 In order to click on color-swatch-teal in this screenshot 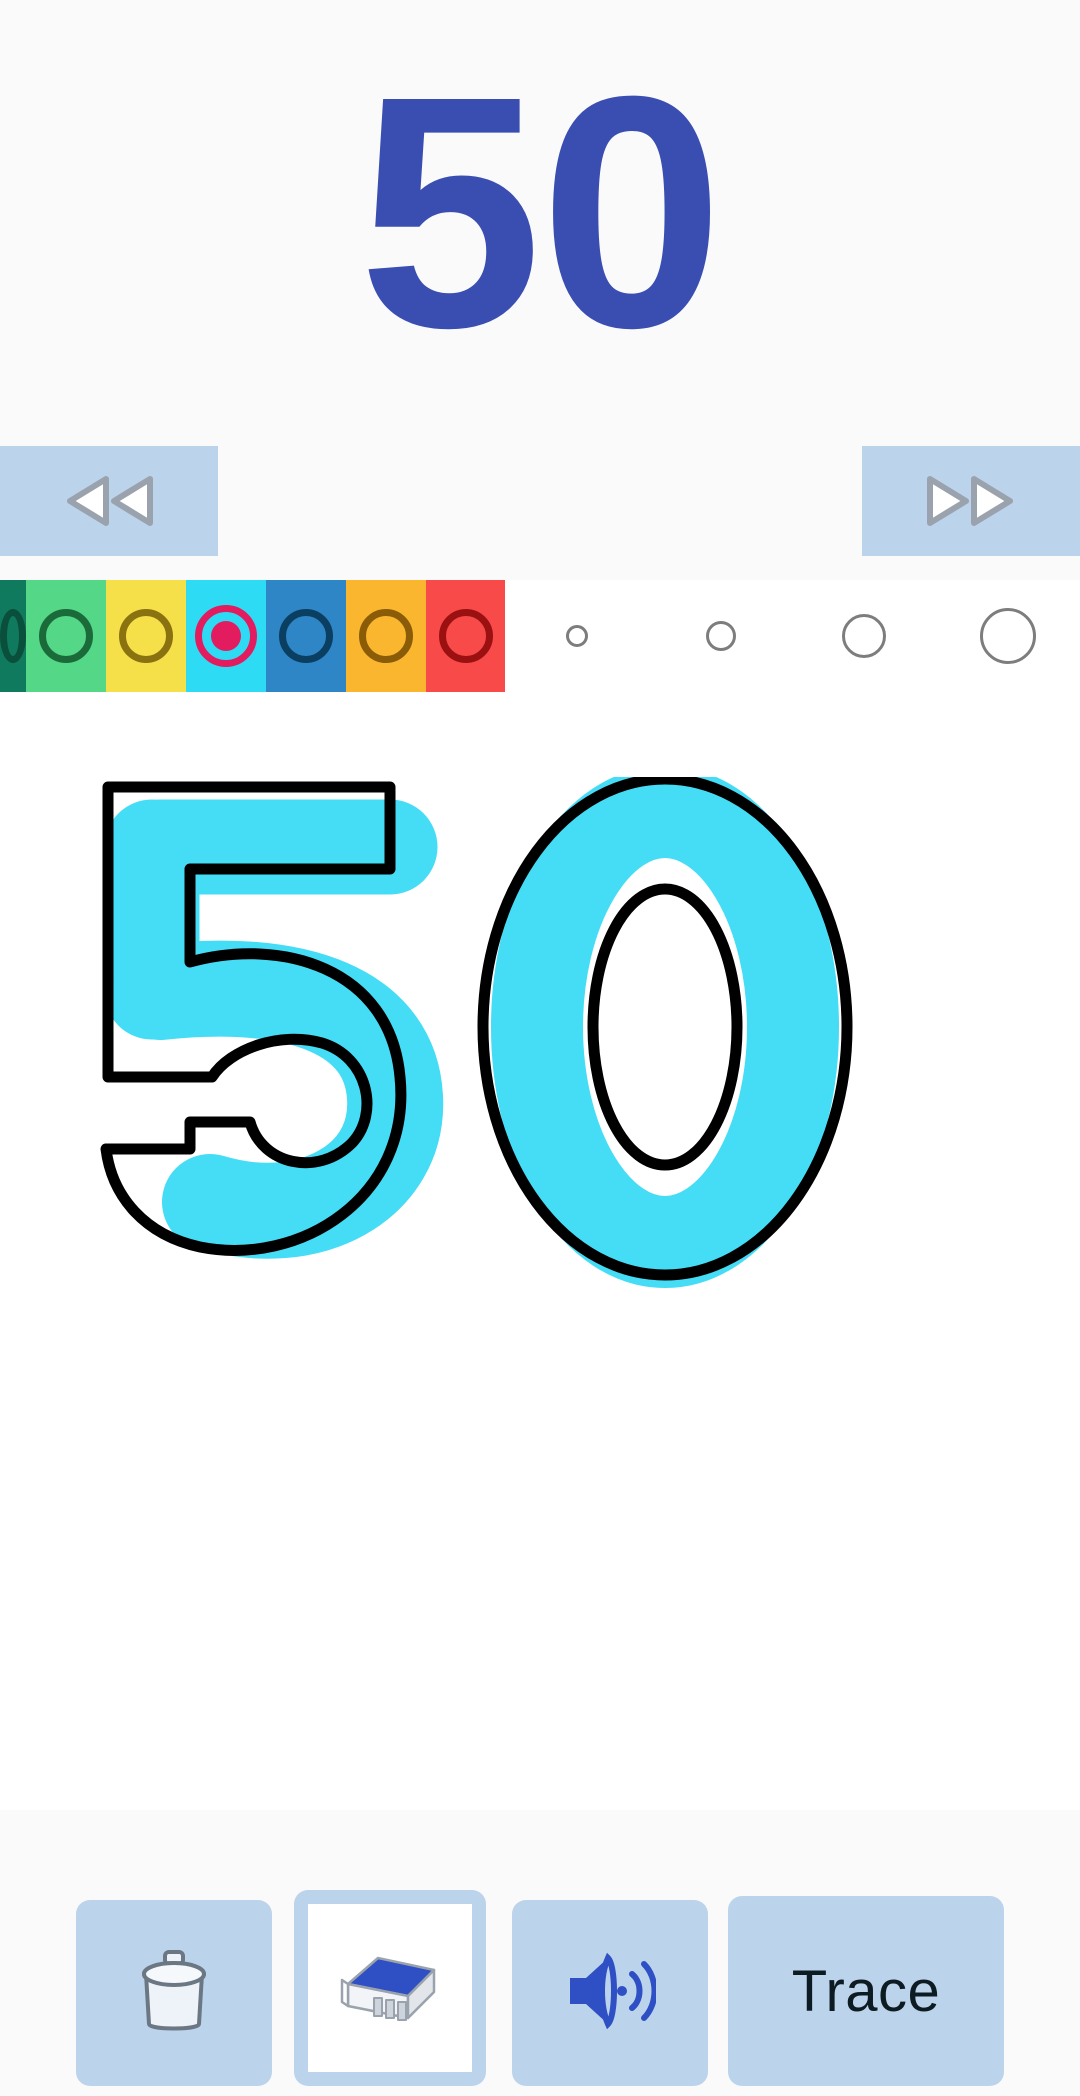, I will do `click(13, 636)`.